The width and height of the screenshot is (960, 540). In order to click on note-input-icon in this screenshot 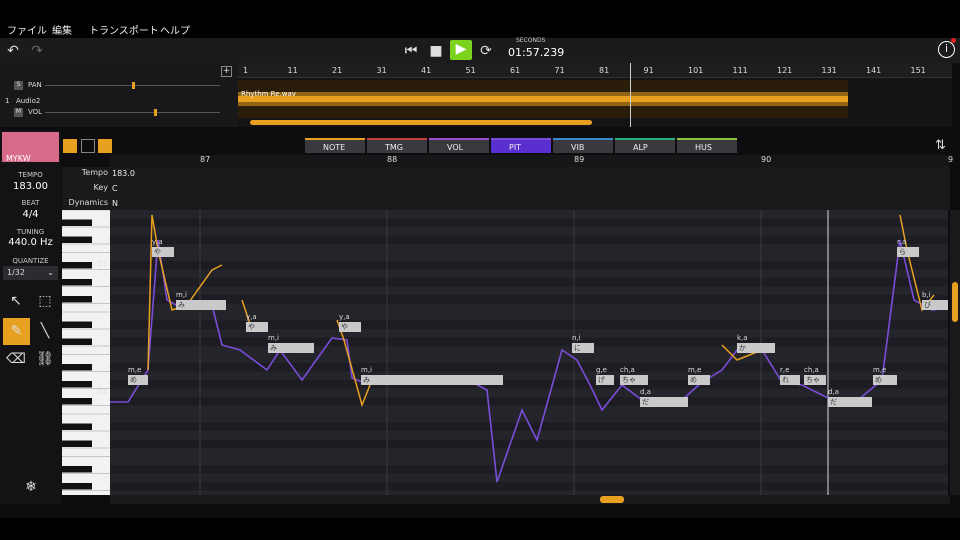, I will do `click(105, 146)`.